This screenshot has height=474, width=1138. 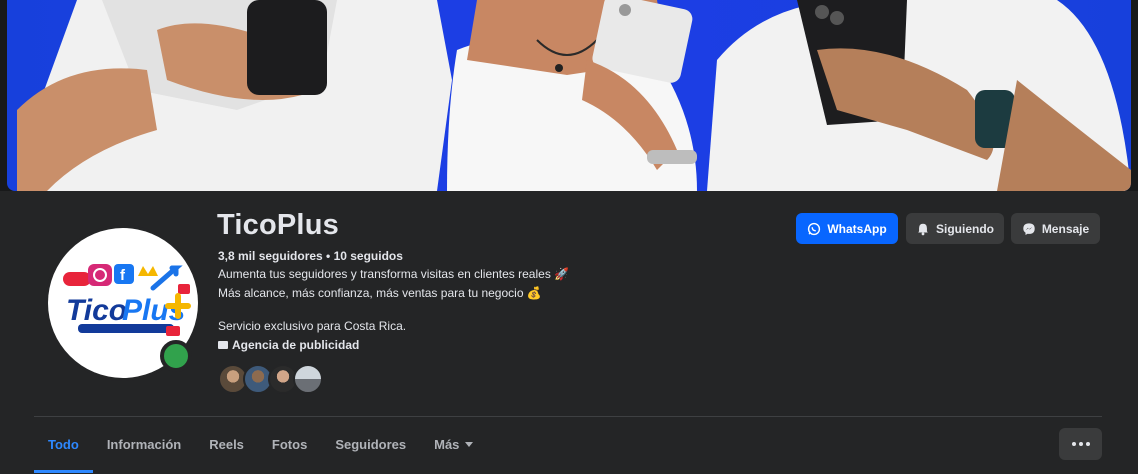 I want to click on tab-label: Todo, so click(x=63, y=444).